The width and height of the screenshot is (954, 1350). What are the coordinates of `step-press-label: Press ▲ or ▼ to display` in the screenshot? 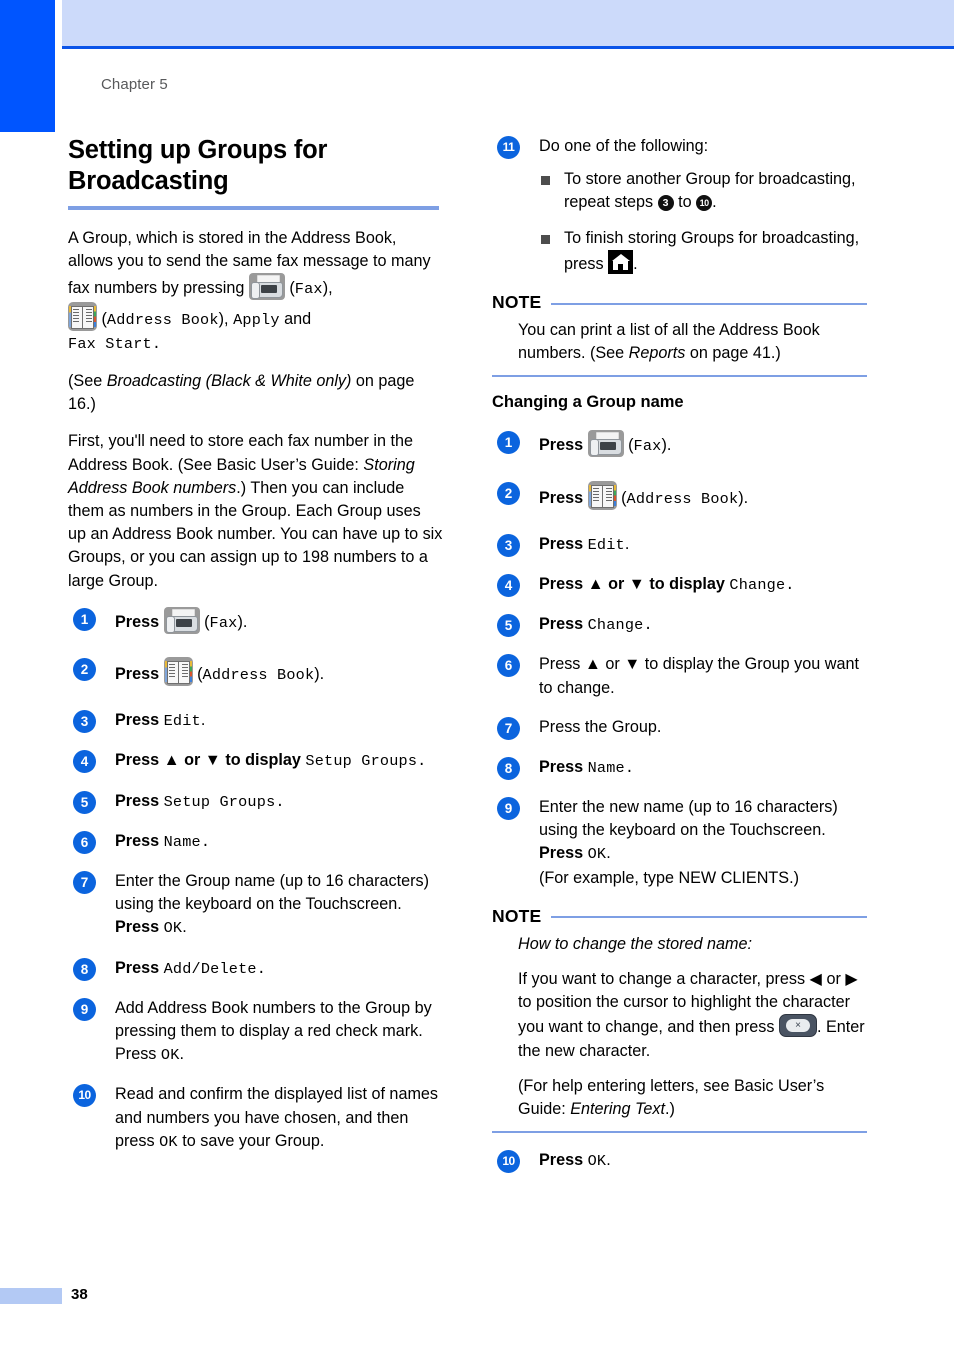 It's located at (210, 760).